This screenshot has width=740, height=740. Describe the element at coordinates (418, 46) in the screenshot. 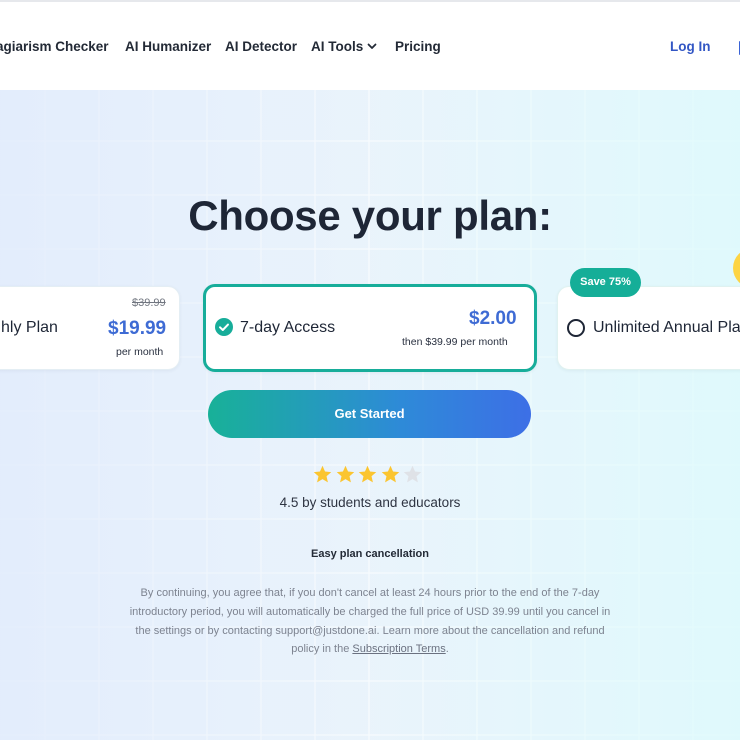

I see `nav-pricing: Pricing` at that location.